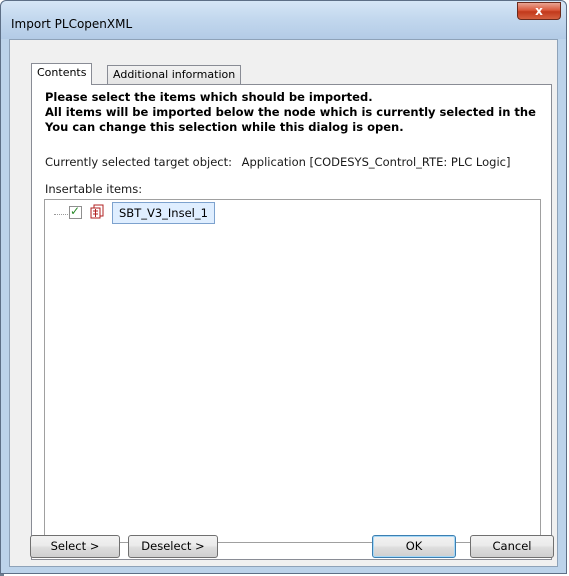  What do you see at coordinates (173, 546) in the screenshot?
I see `deselect-button: Deselect >` at bounding box center [173, 546].